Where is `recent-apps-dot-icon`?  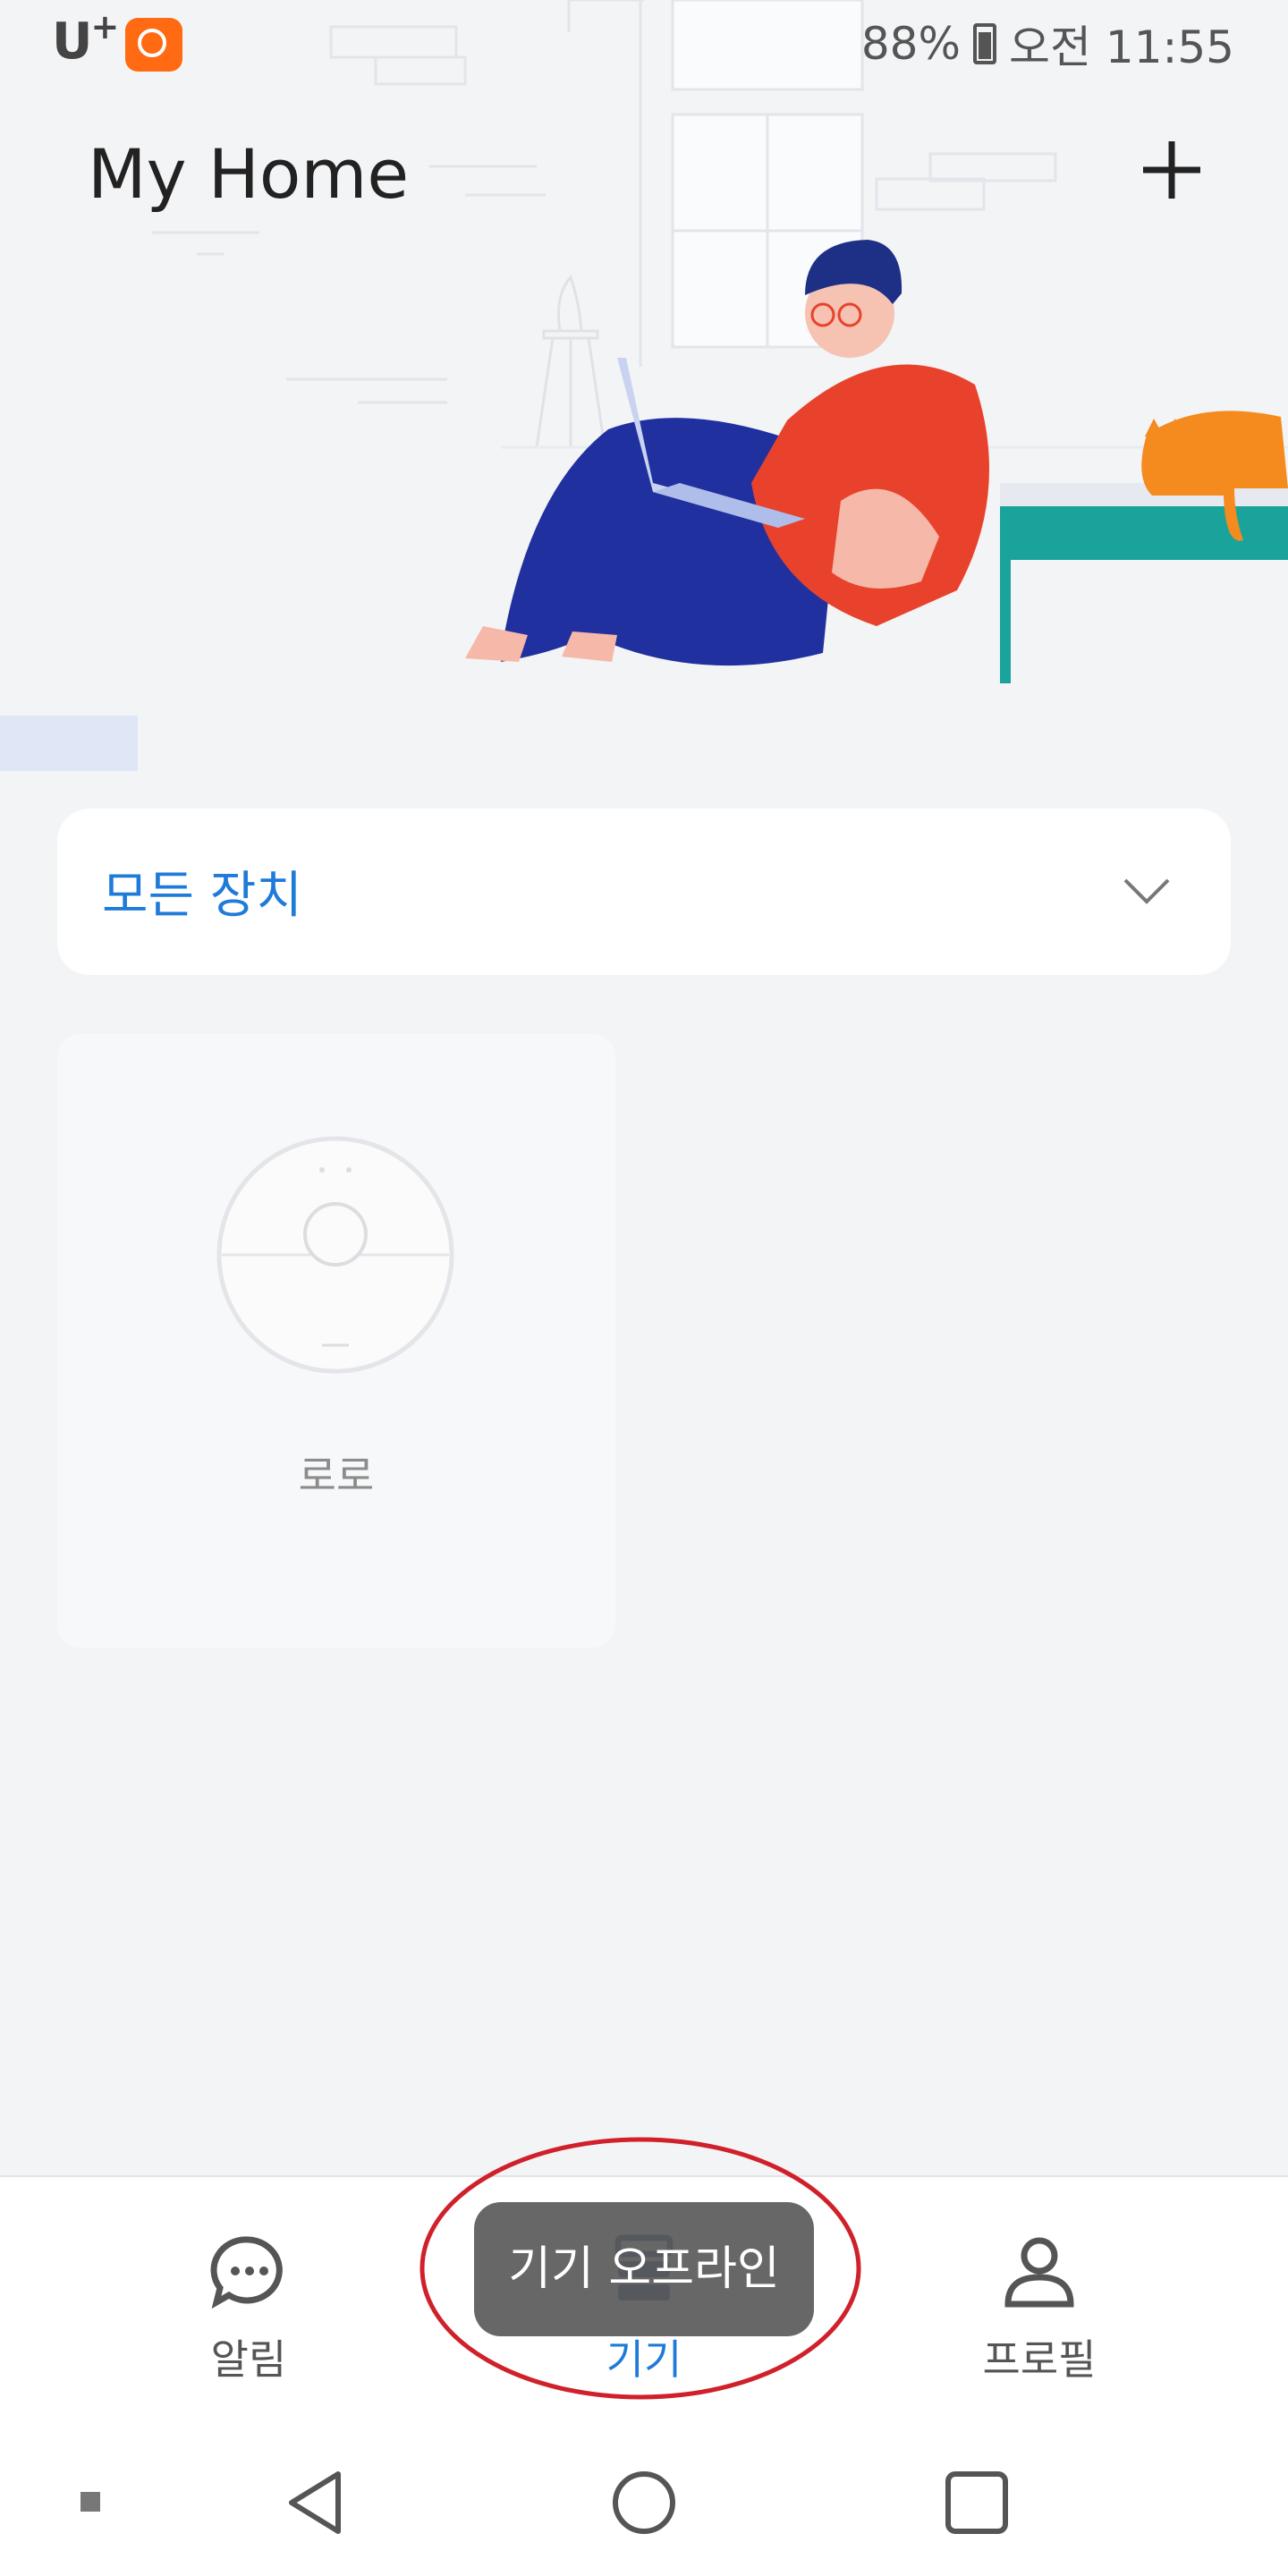 recent-apps-dot-icon is located at coordinates (90, 2502).